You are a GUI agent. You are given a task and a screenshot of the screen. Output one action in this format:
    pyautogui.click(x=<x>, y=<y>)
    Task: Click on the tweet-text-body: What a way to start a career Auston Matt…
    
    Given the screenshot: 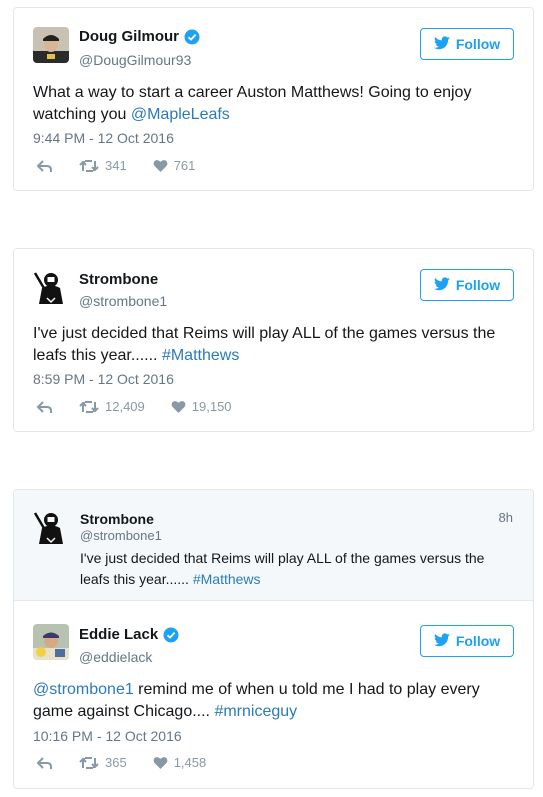 What is the action you would take?
    pyautogui.click(x=252, y=103)
    